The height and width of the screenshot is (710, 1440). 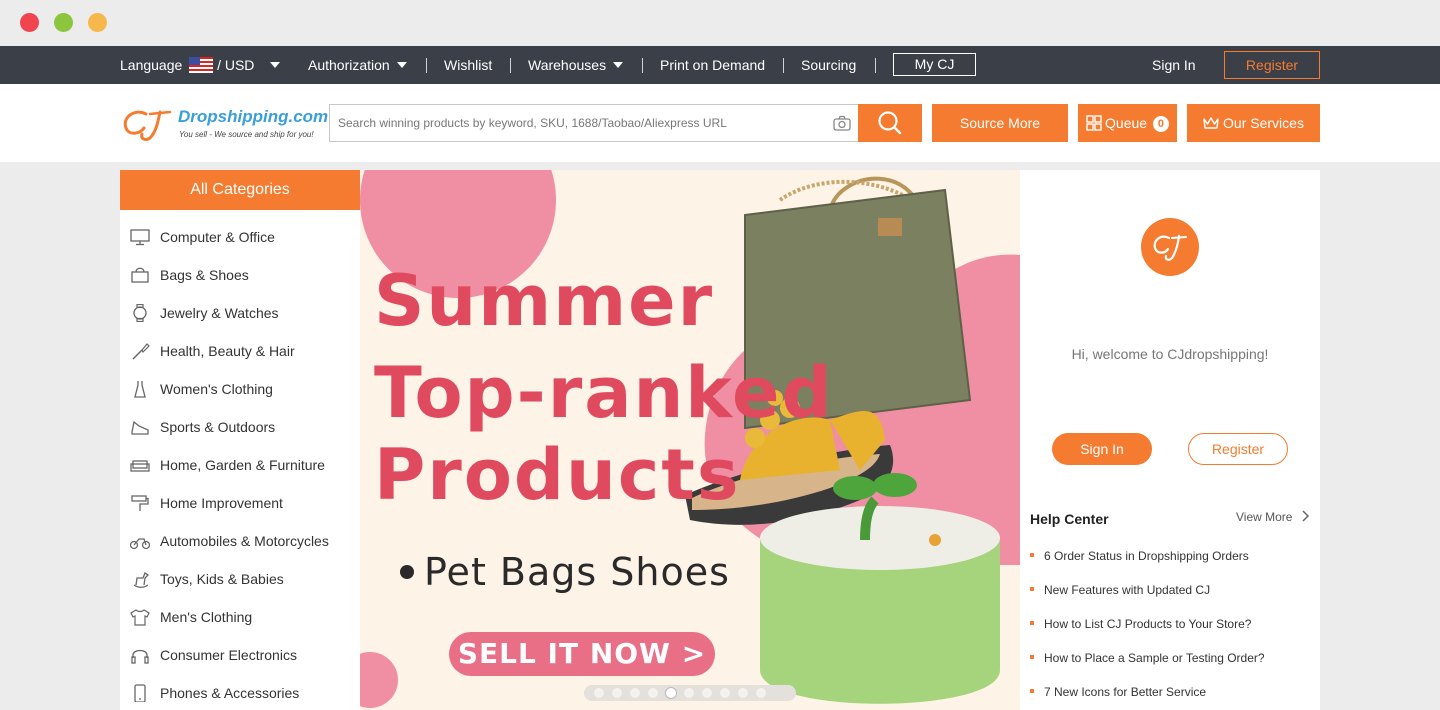 I want to click on help-center-link: New Features with Updated CJ, so click(x=1120, y=590).